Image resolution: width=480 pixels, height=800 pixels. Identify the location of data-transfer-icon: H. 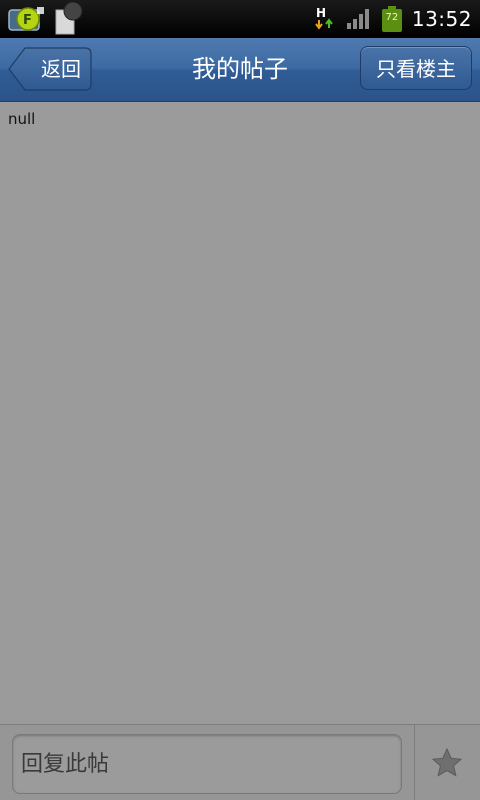
(325, 19).